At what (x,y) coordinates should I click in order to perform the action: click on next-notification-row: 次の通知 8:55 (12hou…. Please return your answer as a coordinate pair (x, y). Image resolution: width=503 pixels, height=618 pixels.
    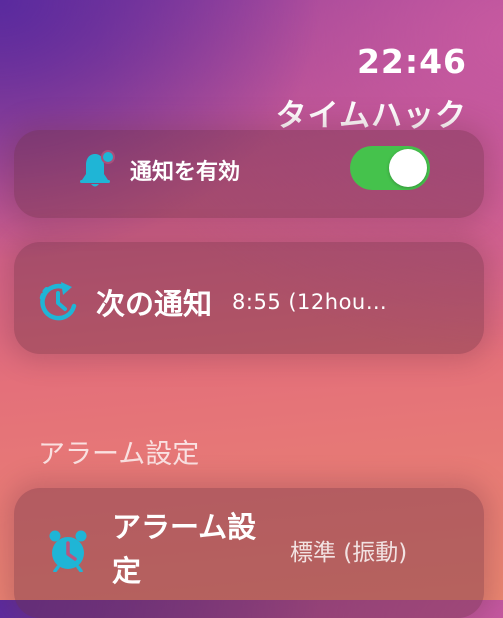
    Looking at the image, I should click on (254, 302).